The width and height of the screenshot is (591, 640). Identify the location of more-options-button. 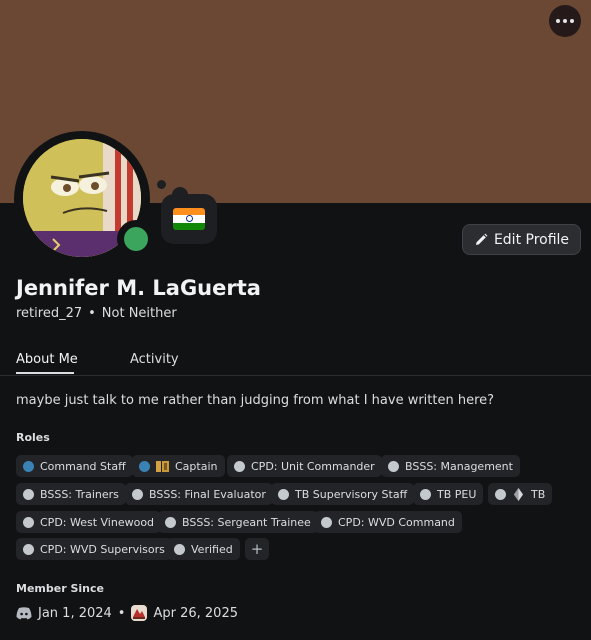
(565, 21).